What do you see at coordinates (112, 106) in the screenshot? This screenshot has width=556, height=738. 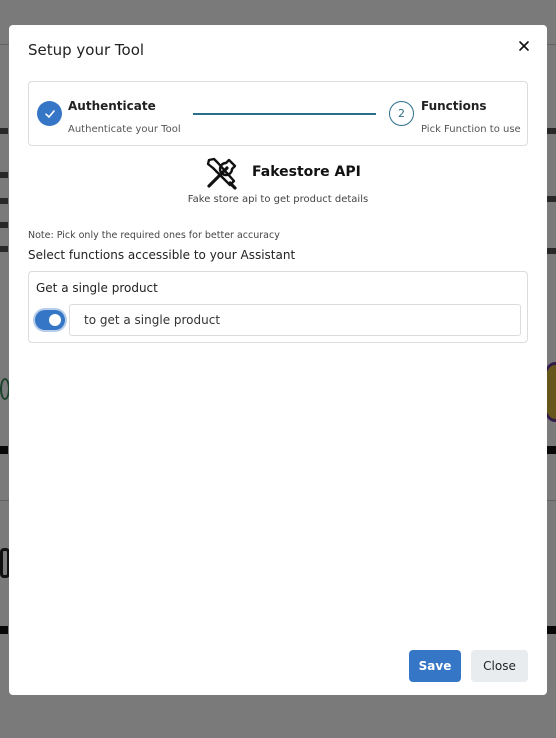 I see `step-authenticate-title: Authenticate` at bounding box center [112, 106].